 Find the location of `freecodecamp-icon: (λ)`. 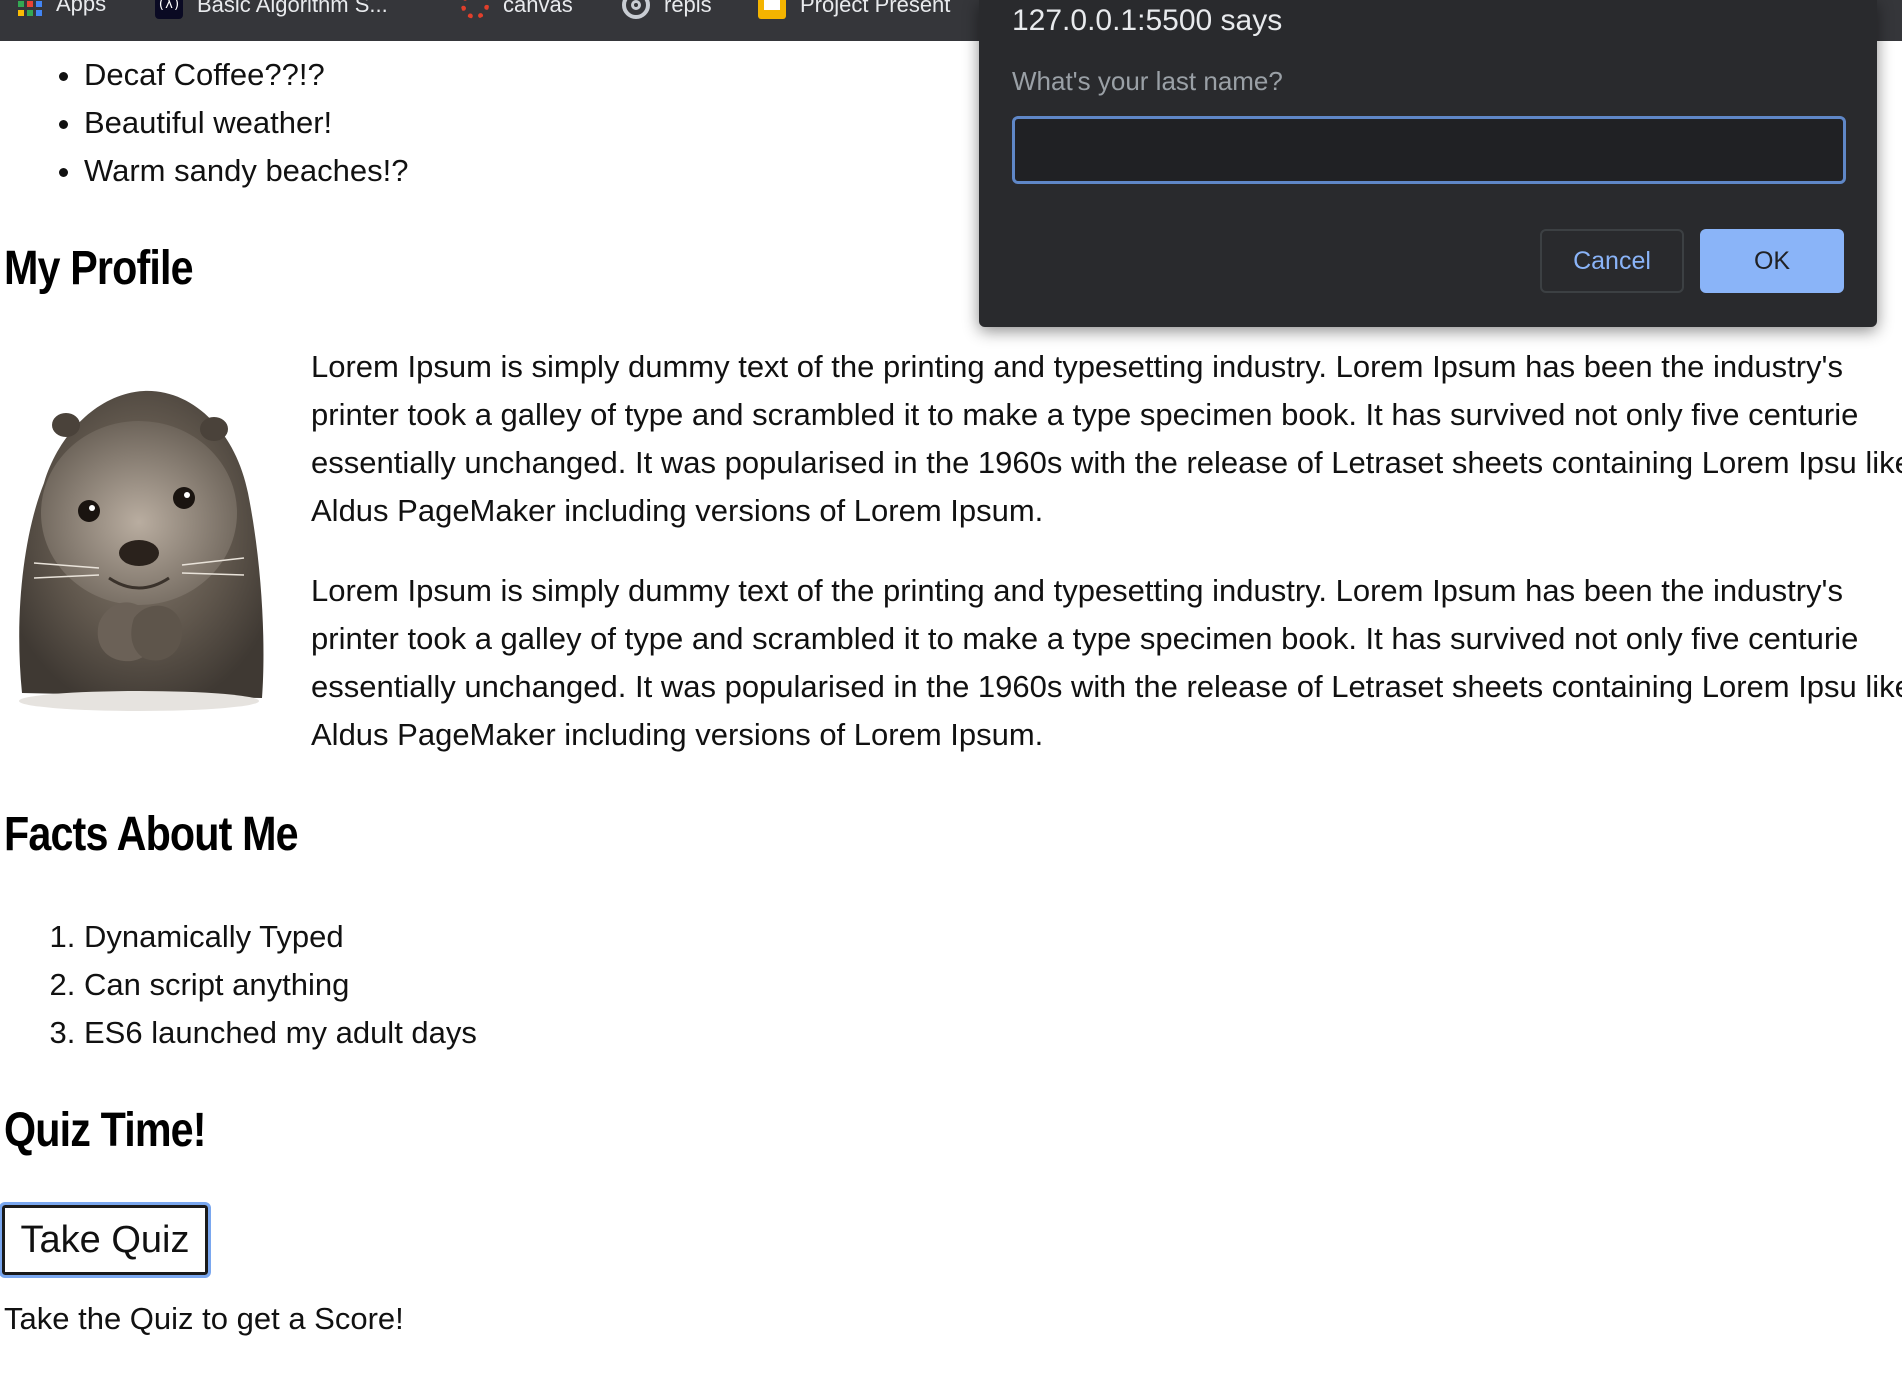

freecodecamp-icon: (λ) is located at coordinates (169, 9).